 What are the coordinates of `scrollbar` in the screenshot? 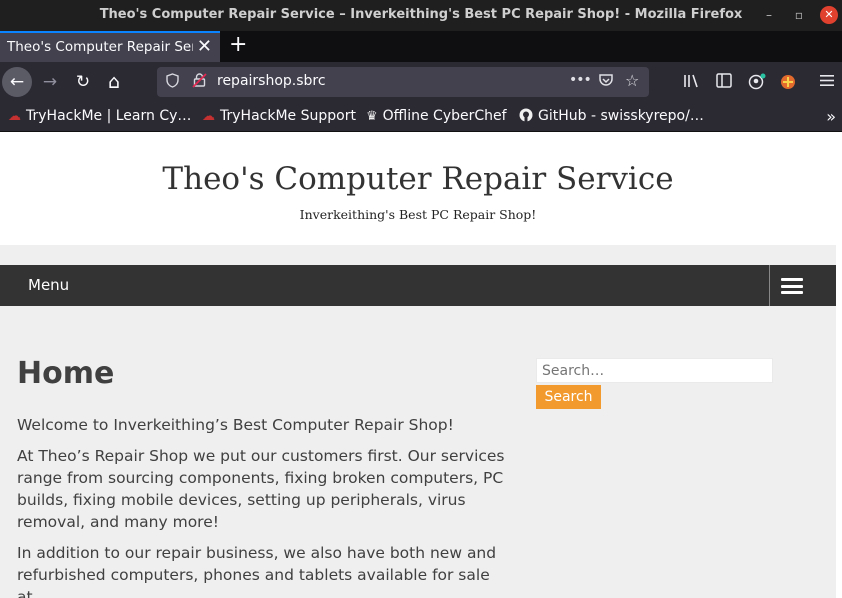 It's located at (839, 365).